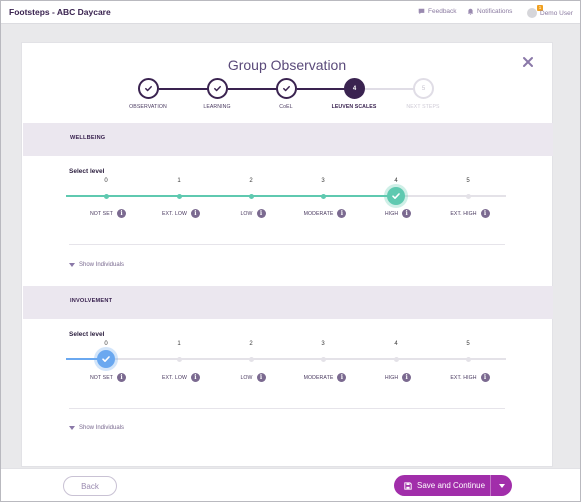 This screenshot has width=581, height=502. Describe the element at coordinates (505, 10) in the screenshot. I see `notifications-link: Notifications 1` at that location.